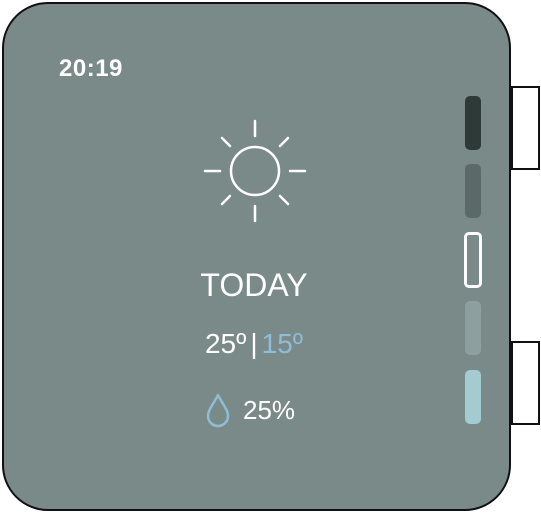 This screenshot has width=541, height=515. I want to click on side-button-top, so click(525, 128).